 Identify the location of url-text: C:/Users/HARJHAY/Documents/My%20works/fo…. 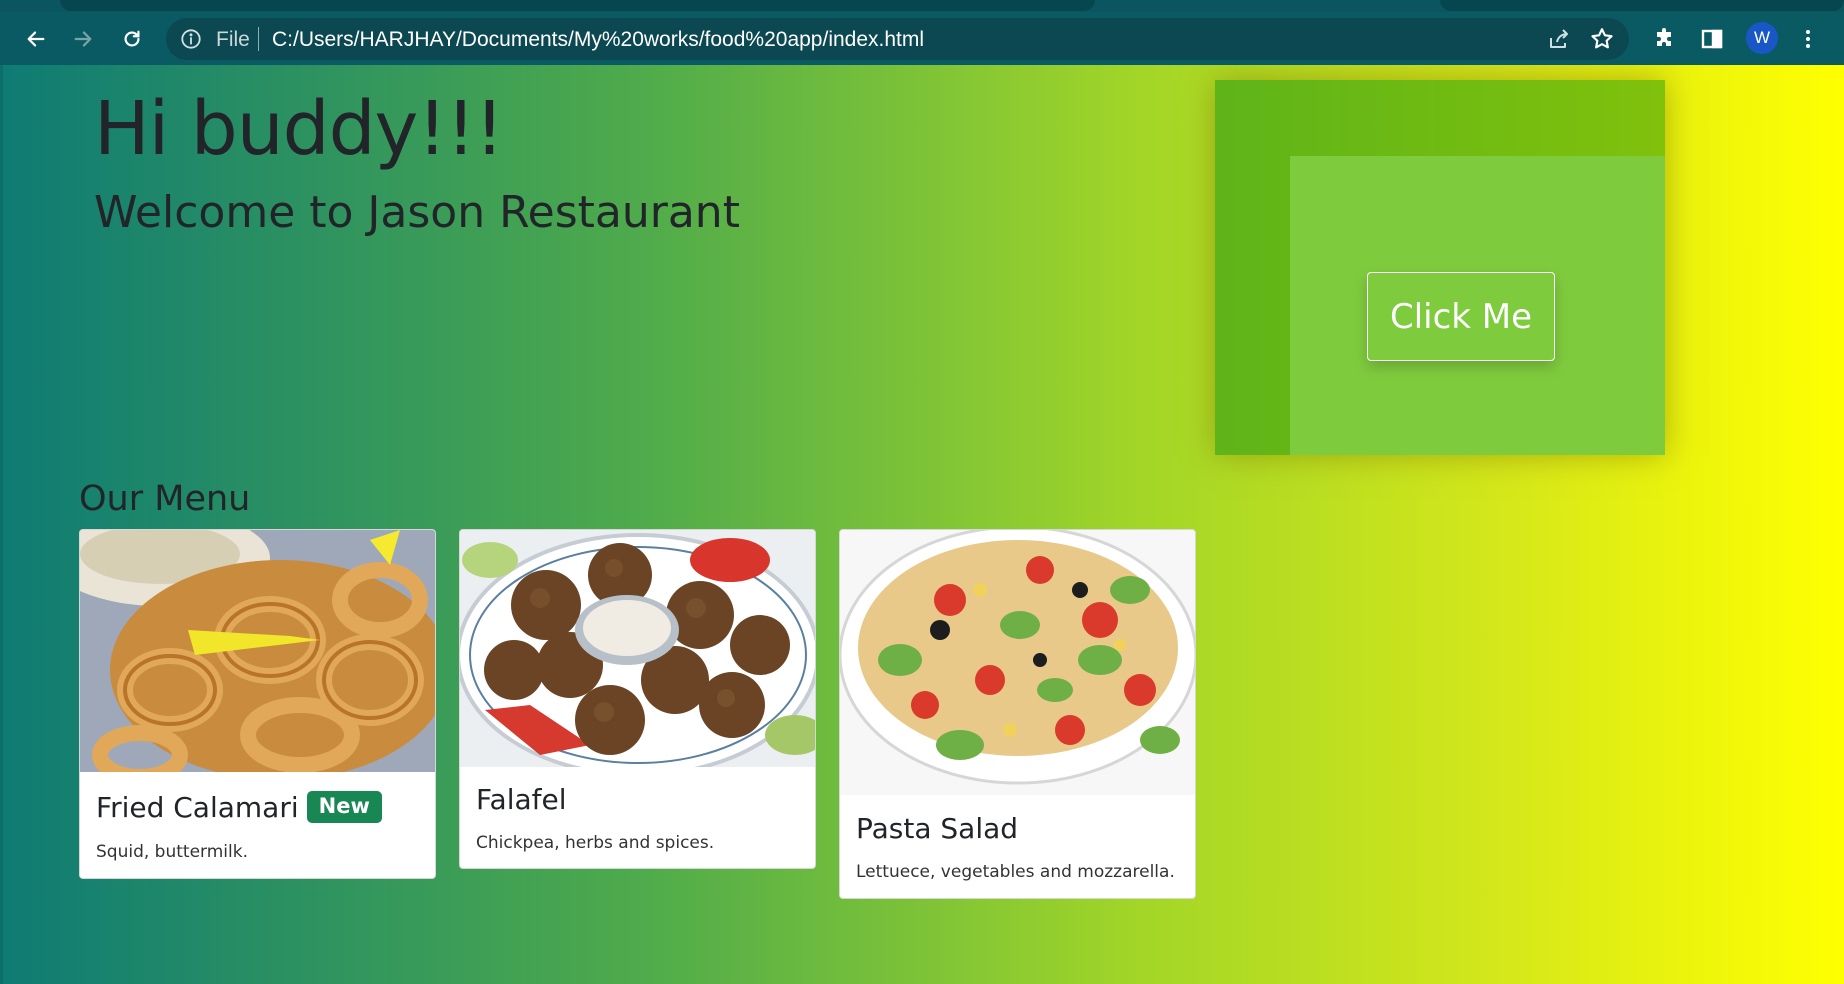
(598, 40).